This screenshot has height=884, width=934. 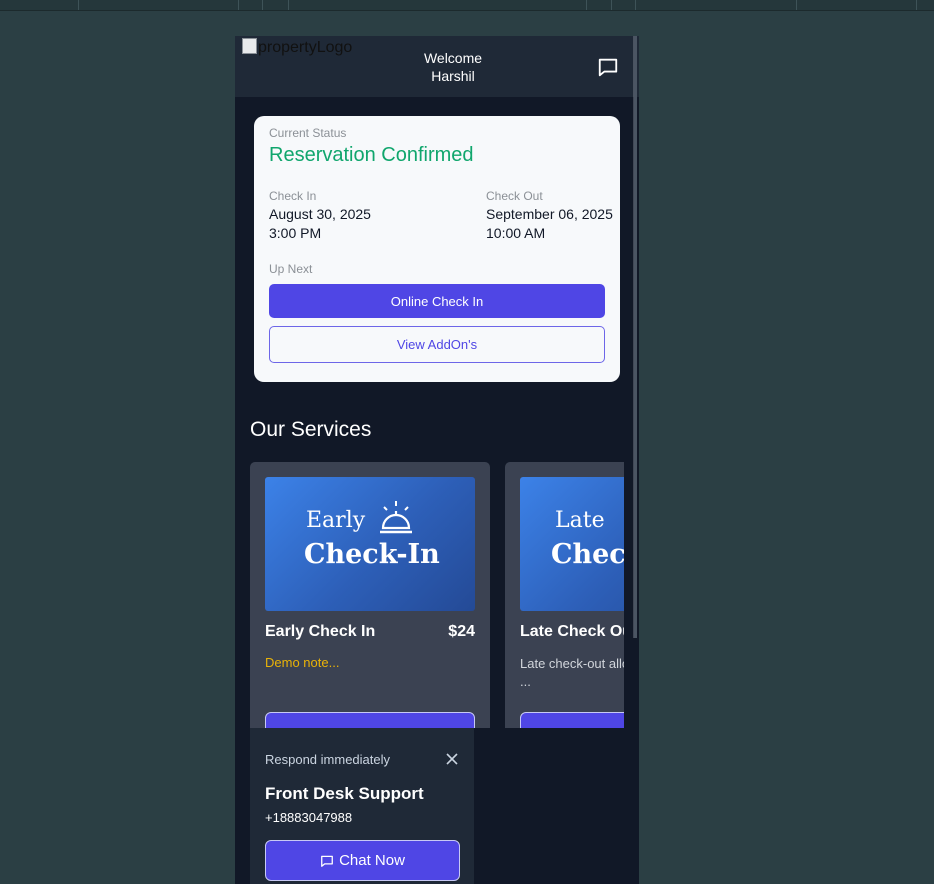 I want to click on service-bell-icon, so click(x=396, y=517).